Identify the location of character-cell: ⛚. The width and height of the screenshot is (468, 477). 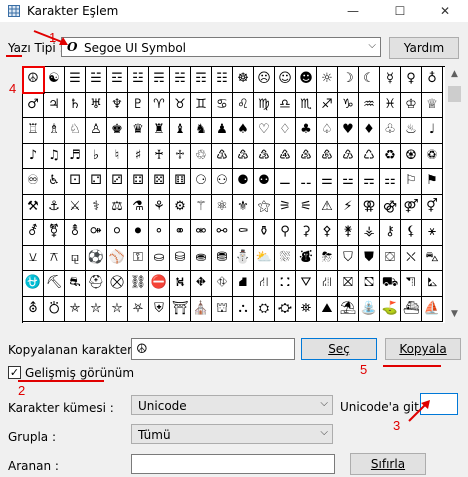
(285, 284).